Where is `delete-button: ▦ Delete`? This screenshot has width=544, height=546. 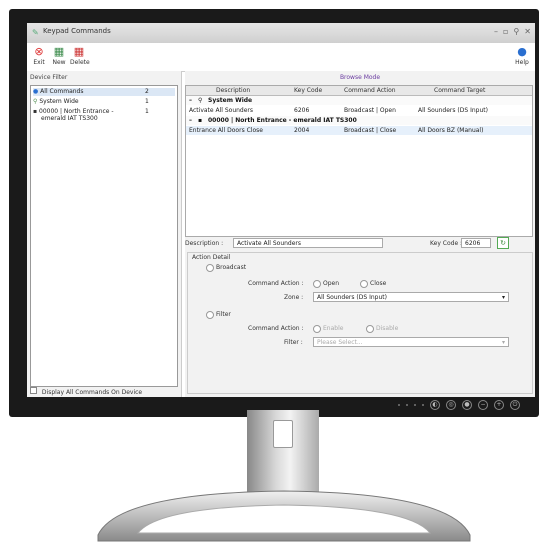 delete-button: ▦ Delete is located at coordinates (80, 55).